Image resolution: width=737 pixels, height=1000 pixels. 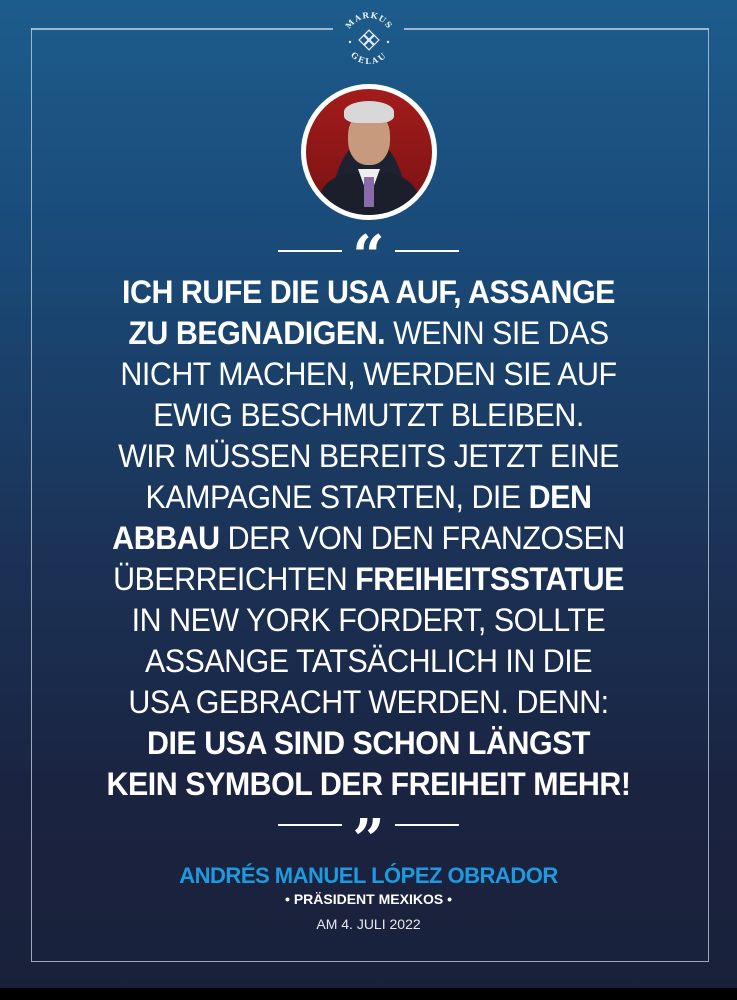 I want to click on quote-segment: EWIG BESCHMUTZT BLEIBEN., so click(x=368, y=415).